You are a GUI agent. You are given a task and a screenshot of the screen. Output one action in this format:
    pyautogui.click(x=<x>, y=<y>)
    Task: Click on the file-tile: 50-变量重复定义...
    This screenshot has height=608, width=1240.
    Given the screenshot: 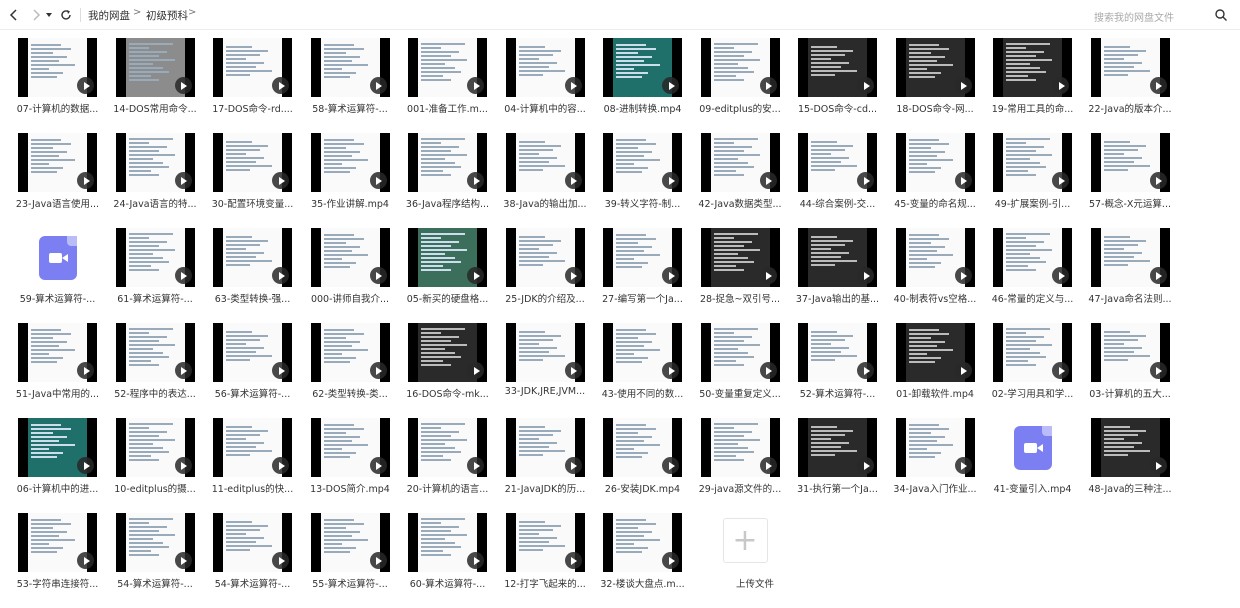 What is the action you would take?
    pyautogui.click(x=740, y=370)
    